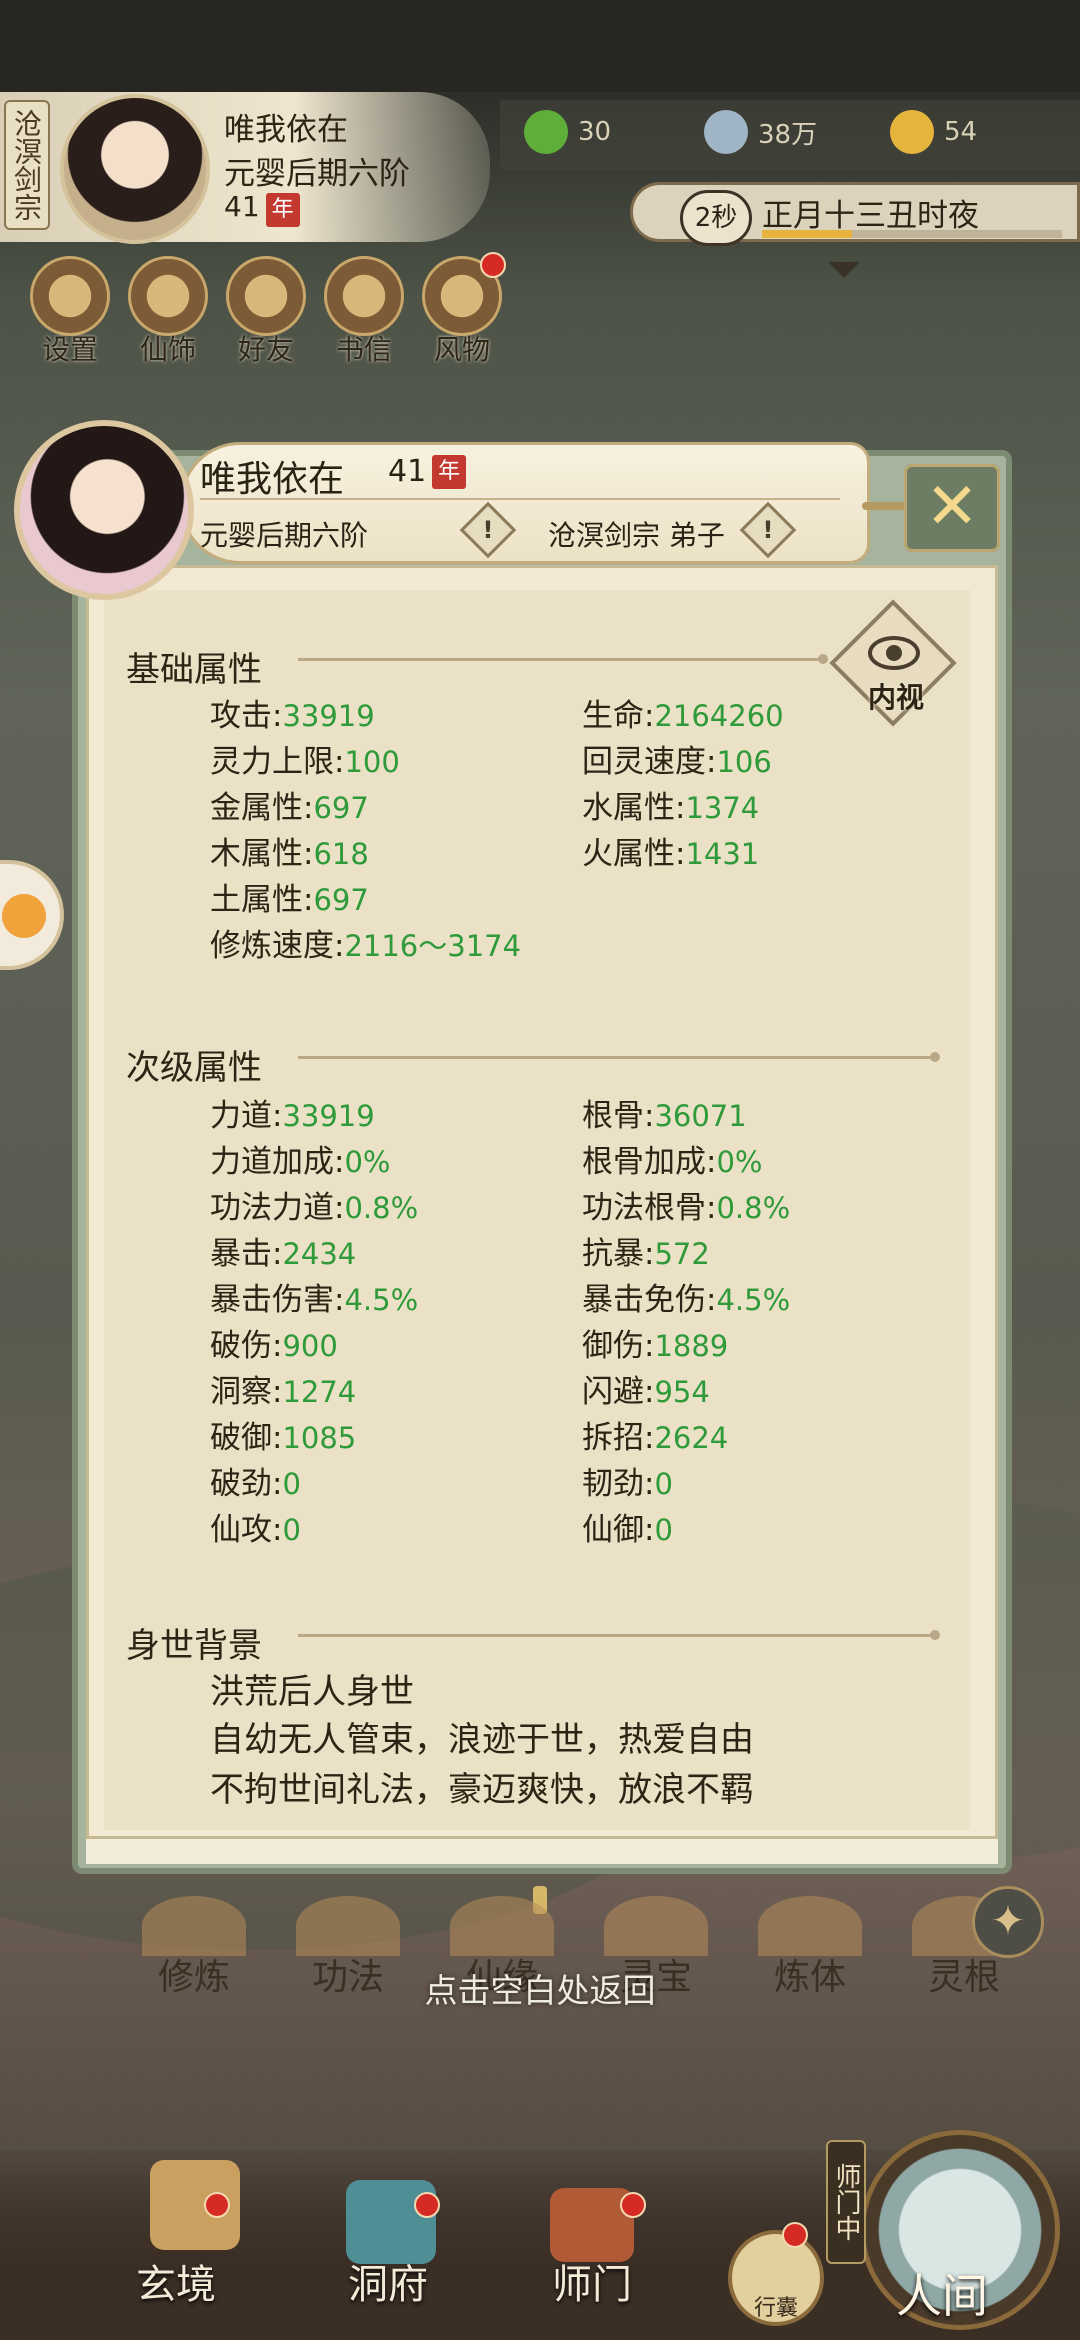  What do you see at coordinates (542, 1850) in the screenshot?
I see `panel-bottom-edge` at bounding box center [542, 1850].